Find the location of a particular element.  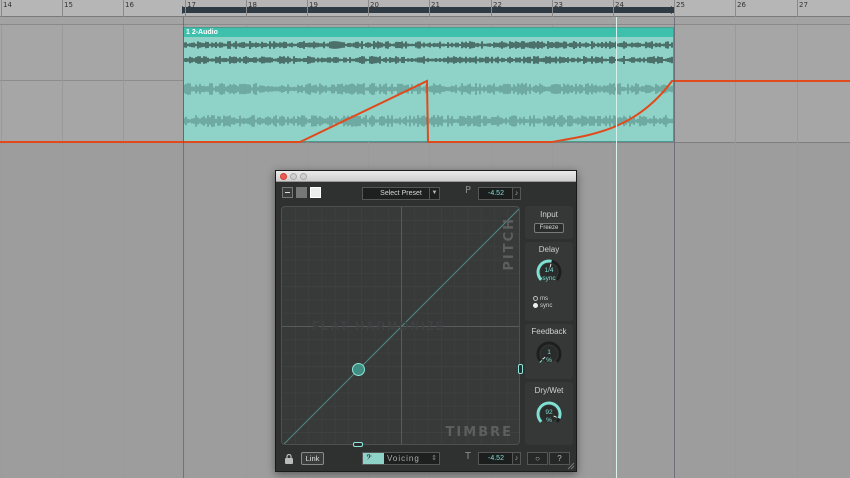

dash-icon is located at coordinates (287, 192).